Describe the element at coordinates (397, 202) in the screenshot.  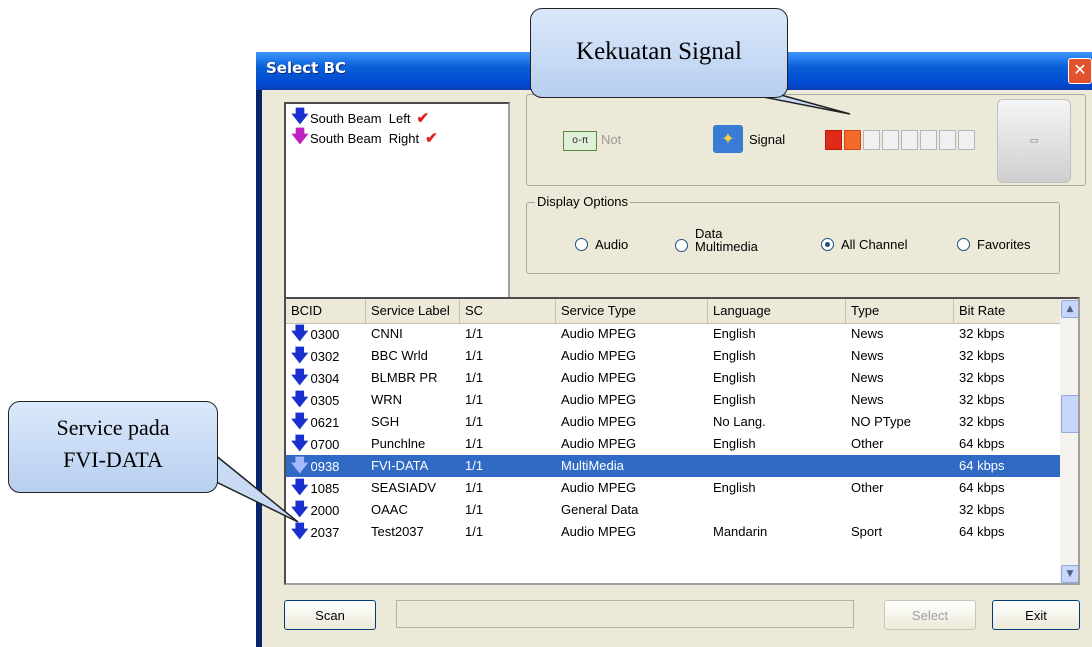
I see `beam-list: 🡇 South Beam Left ✔ 🡇 South Beam Right ✔` at that location.